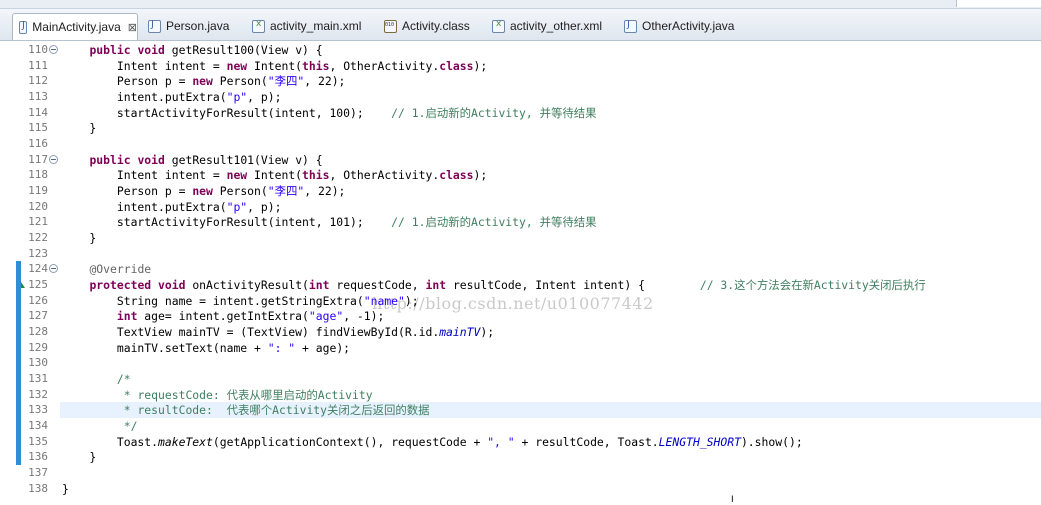  I want to click on line-number: 138, so click(38, 488).